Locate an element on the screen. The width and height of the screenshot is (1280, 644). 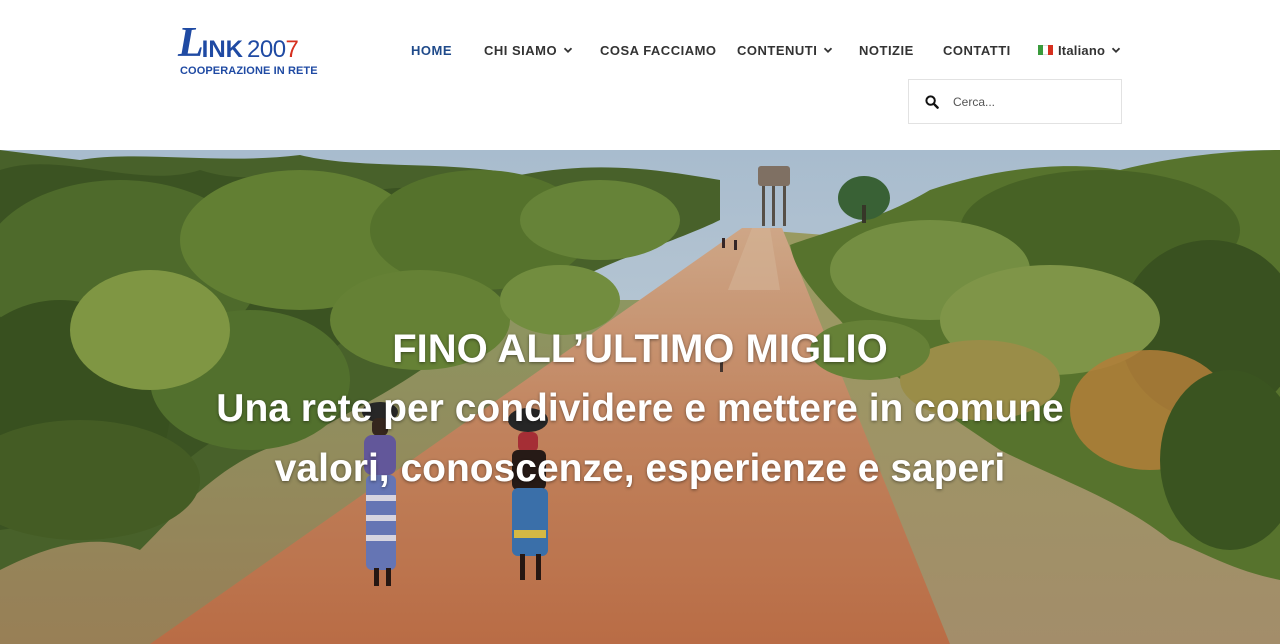
nav-item-chi-siamo: CHI SIAMO is located at coordinates (528, 50).